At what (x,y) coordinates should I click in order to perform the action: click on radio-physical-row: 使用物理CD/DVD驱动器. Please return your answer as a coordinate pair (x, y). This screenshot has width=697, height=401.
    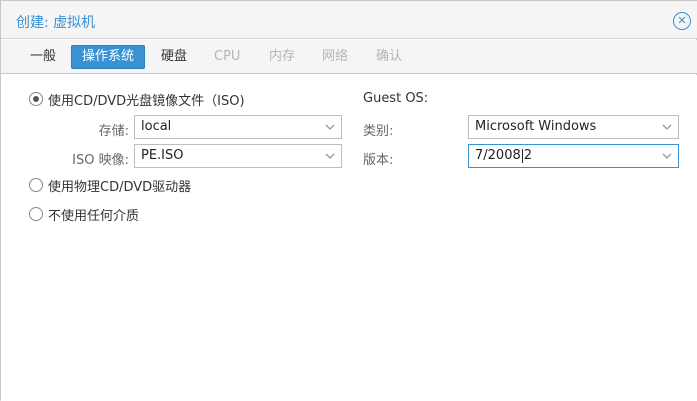
    Looking at the image, I should click on (110, 185).